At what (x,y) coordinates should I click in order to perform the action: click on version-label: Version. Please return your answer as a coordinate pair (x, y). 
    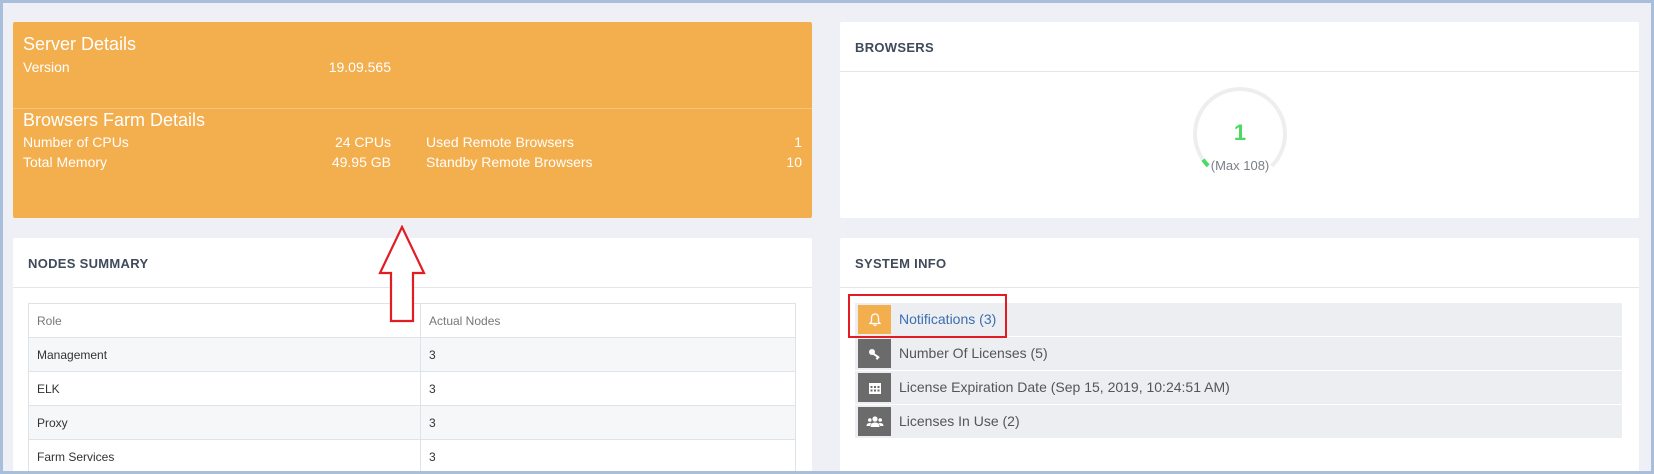
    Looking at the image, I should click on (46, 67).